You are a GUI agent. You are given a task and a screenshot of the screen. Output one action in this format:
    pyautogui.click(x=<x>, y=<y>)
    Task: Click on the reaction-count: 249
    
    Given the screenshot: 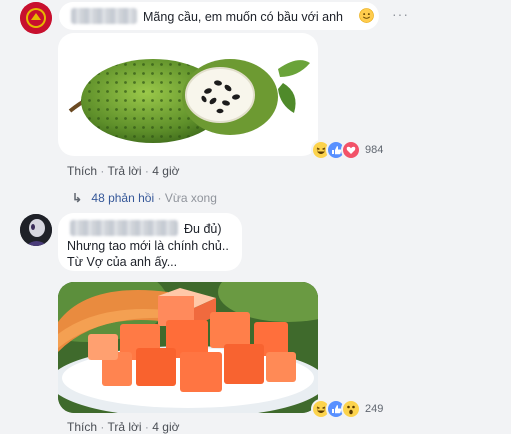 What is the action you would take?
    pyautogui.click(x=374, y=409)
    